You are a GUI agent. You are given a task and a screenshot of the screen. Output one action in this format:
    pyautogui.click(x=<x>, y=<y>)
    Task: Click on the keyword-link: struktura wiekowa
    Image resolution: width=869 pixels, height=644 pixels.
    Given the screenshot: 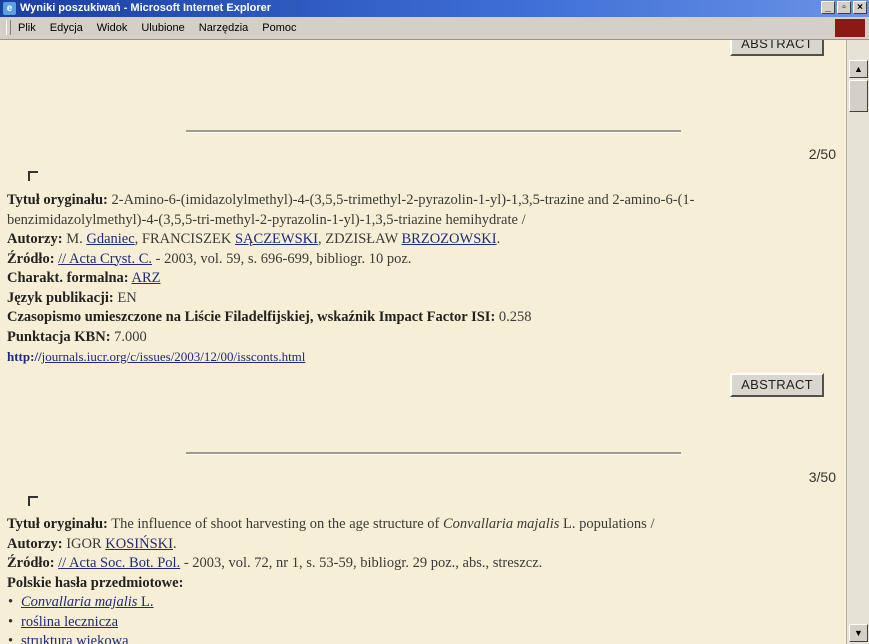 What is the action you would take?
    pyautogui.click(x=75, y=638)
    